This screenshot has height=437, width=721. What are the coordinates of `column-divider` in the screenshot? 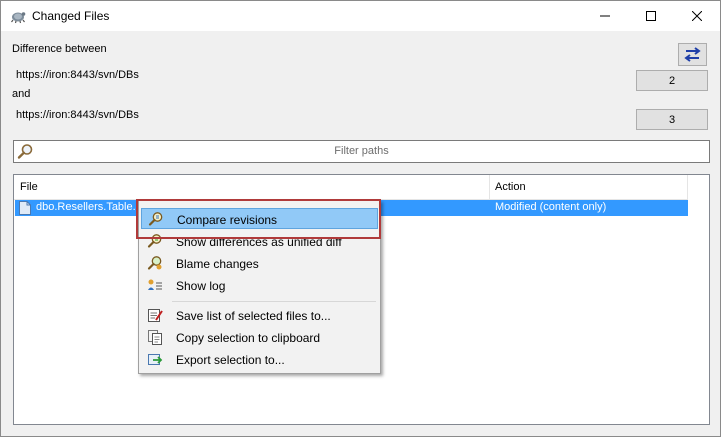 It's located at (489, 187).